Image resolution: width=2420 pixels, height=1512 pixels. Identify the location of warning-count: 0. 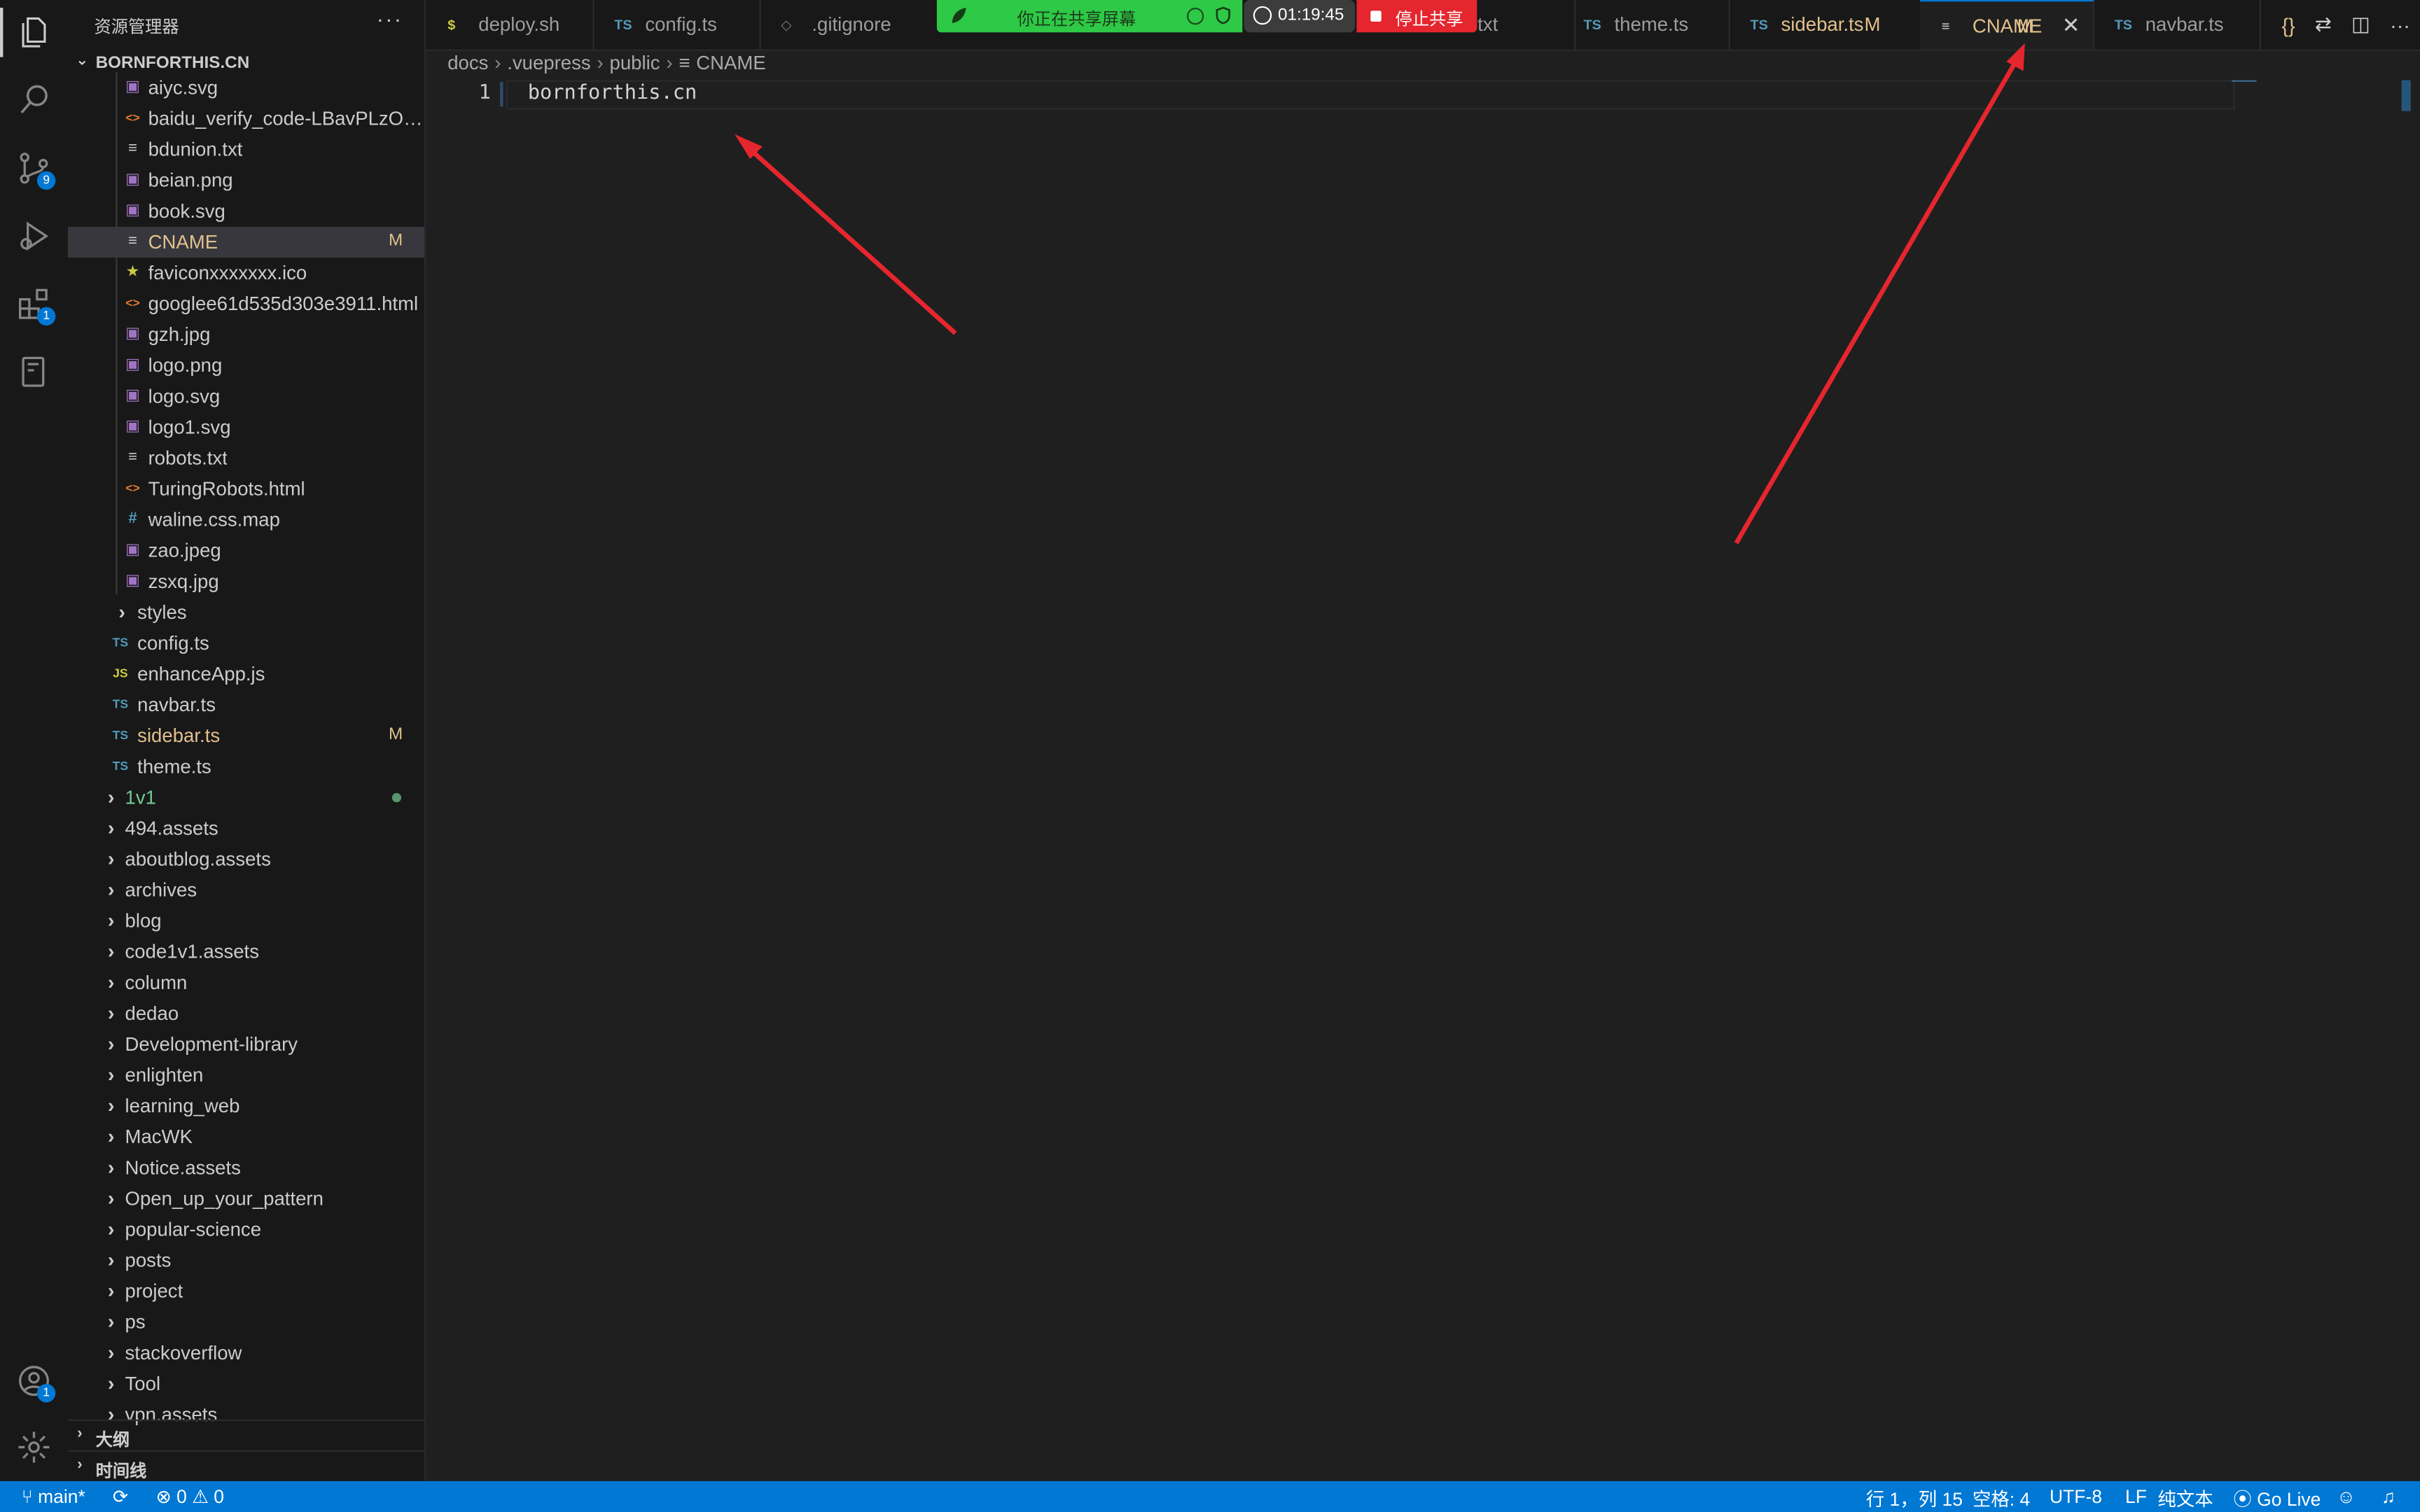
(219, 1496).